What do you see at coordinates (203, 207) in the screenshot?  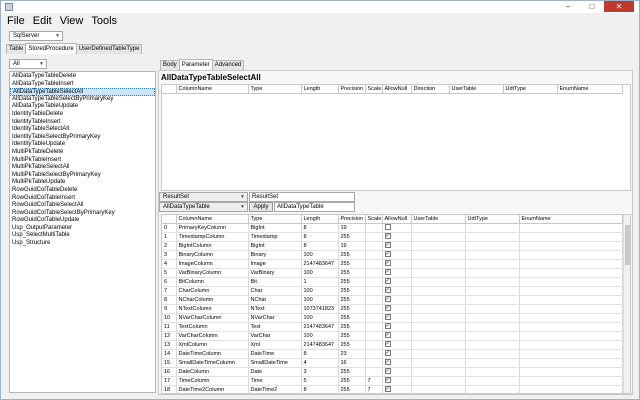 I see `table-combo: AllDataTypeTable ▼` at bounding box center [203, 207].